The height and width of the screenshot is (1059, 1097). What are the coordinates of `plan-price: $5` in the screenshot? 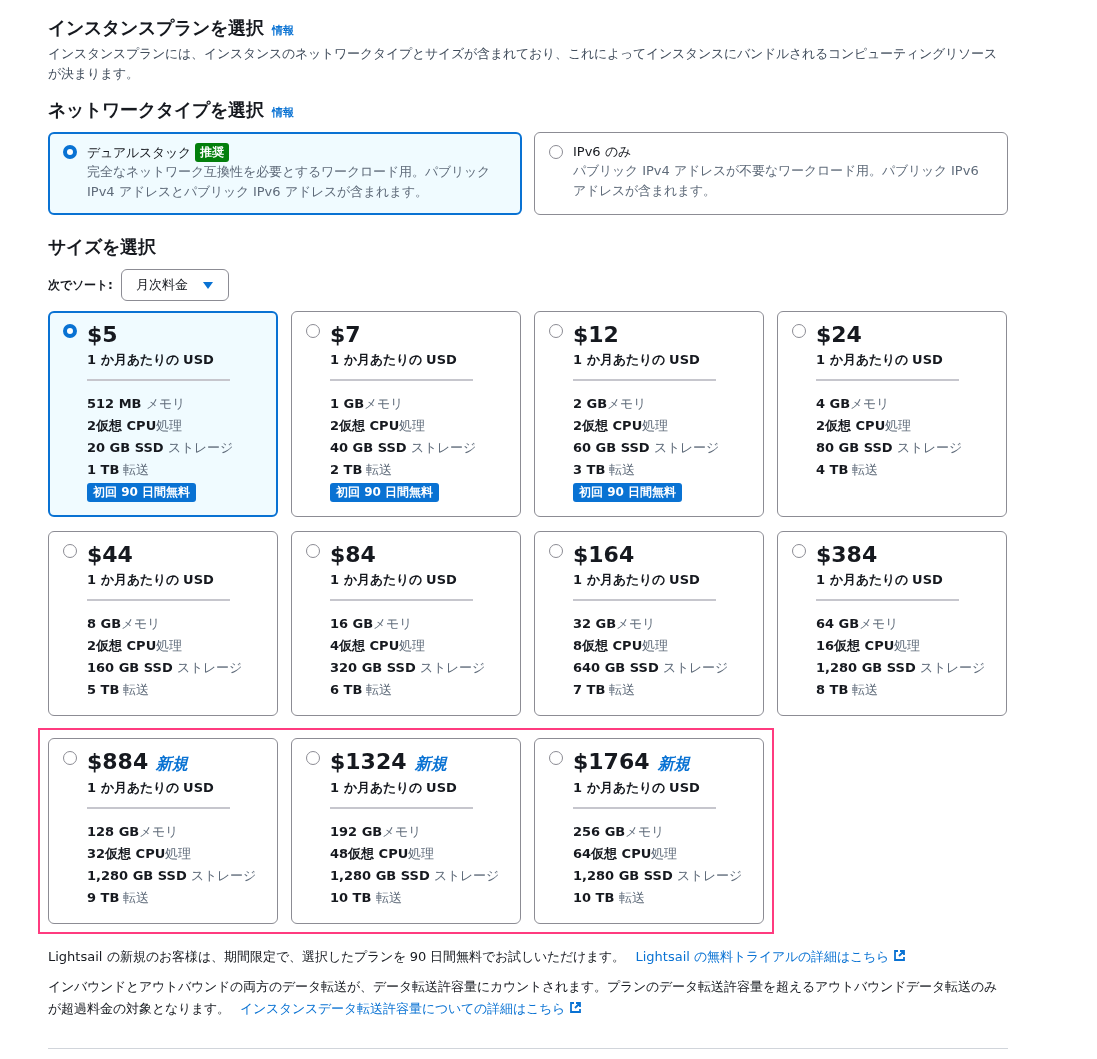 It's located at (102, 334).